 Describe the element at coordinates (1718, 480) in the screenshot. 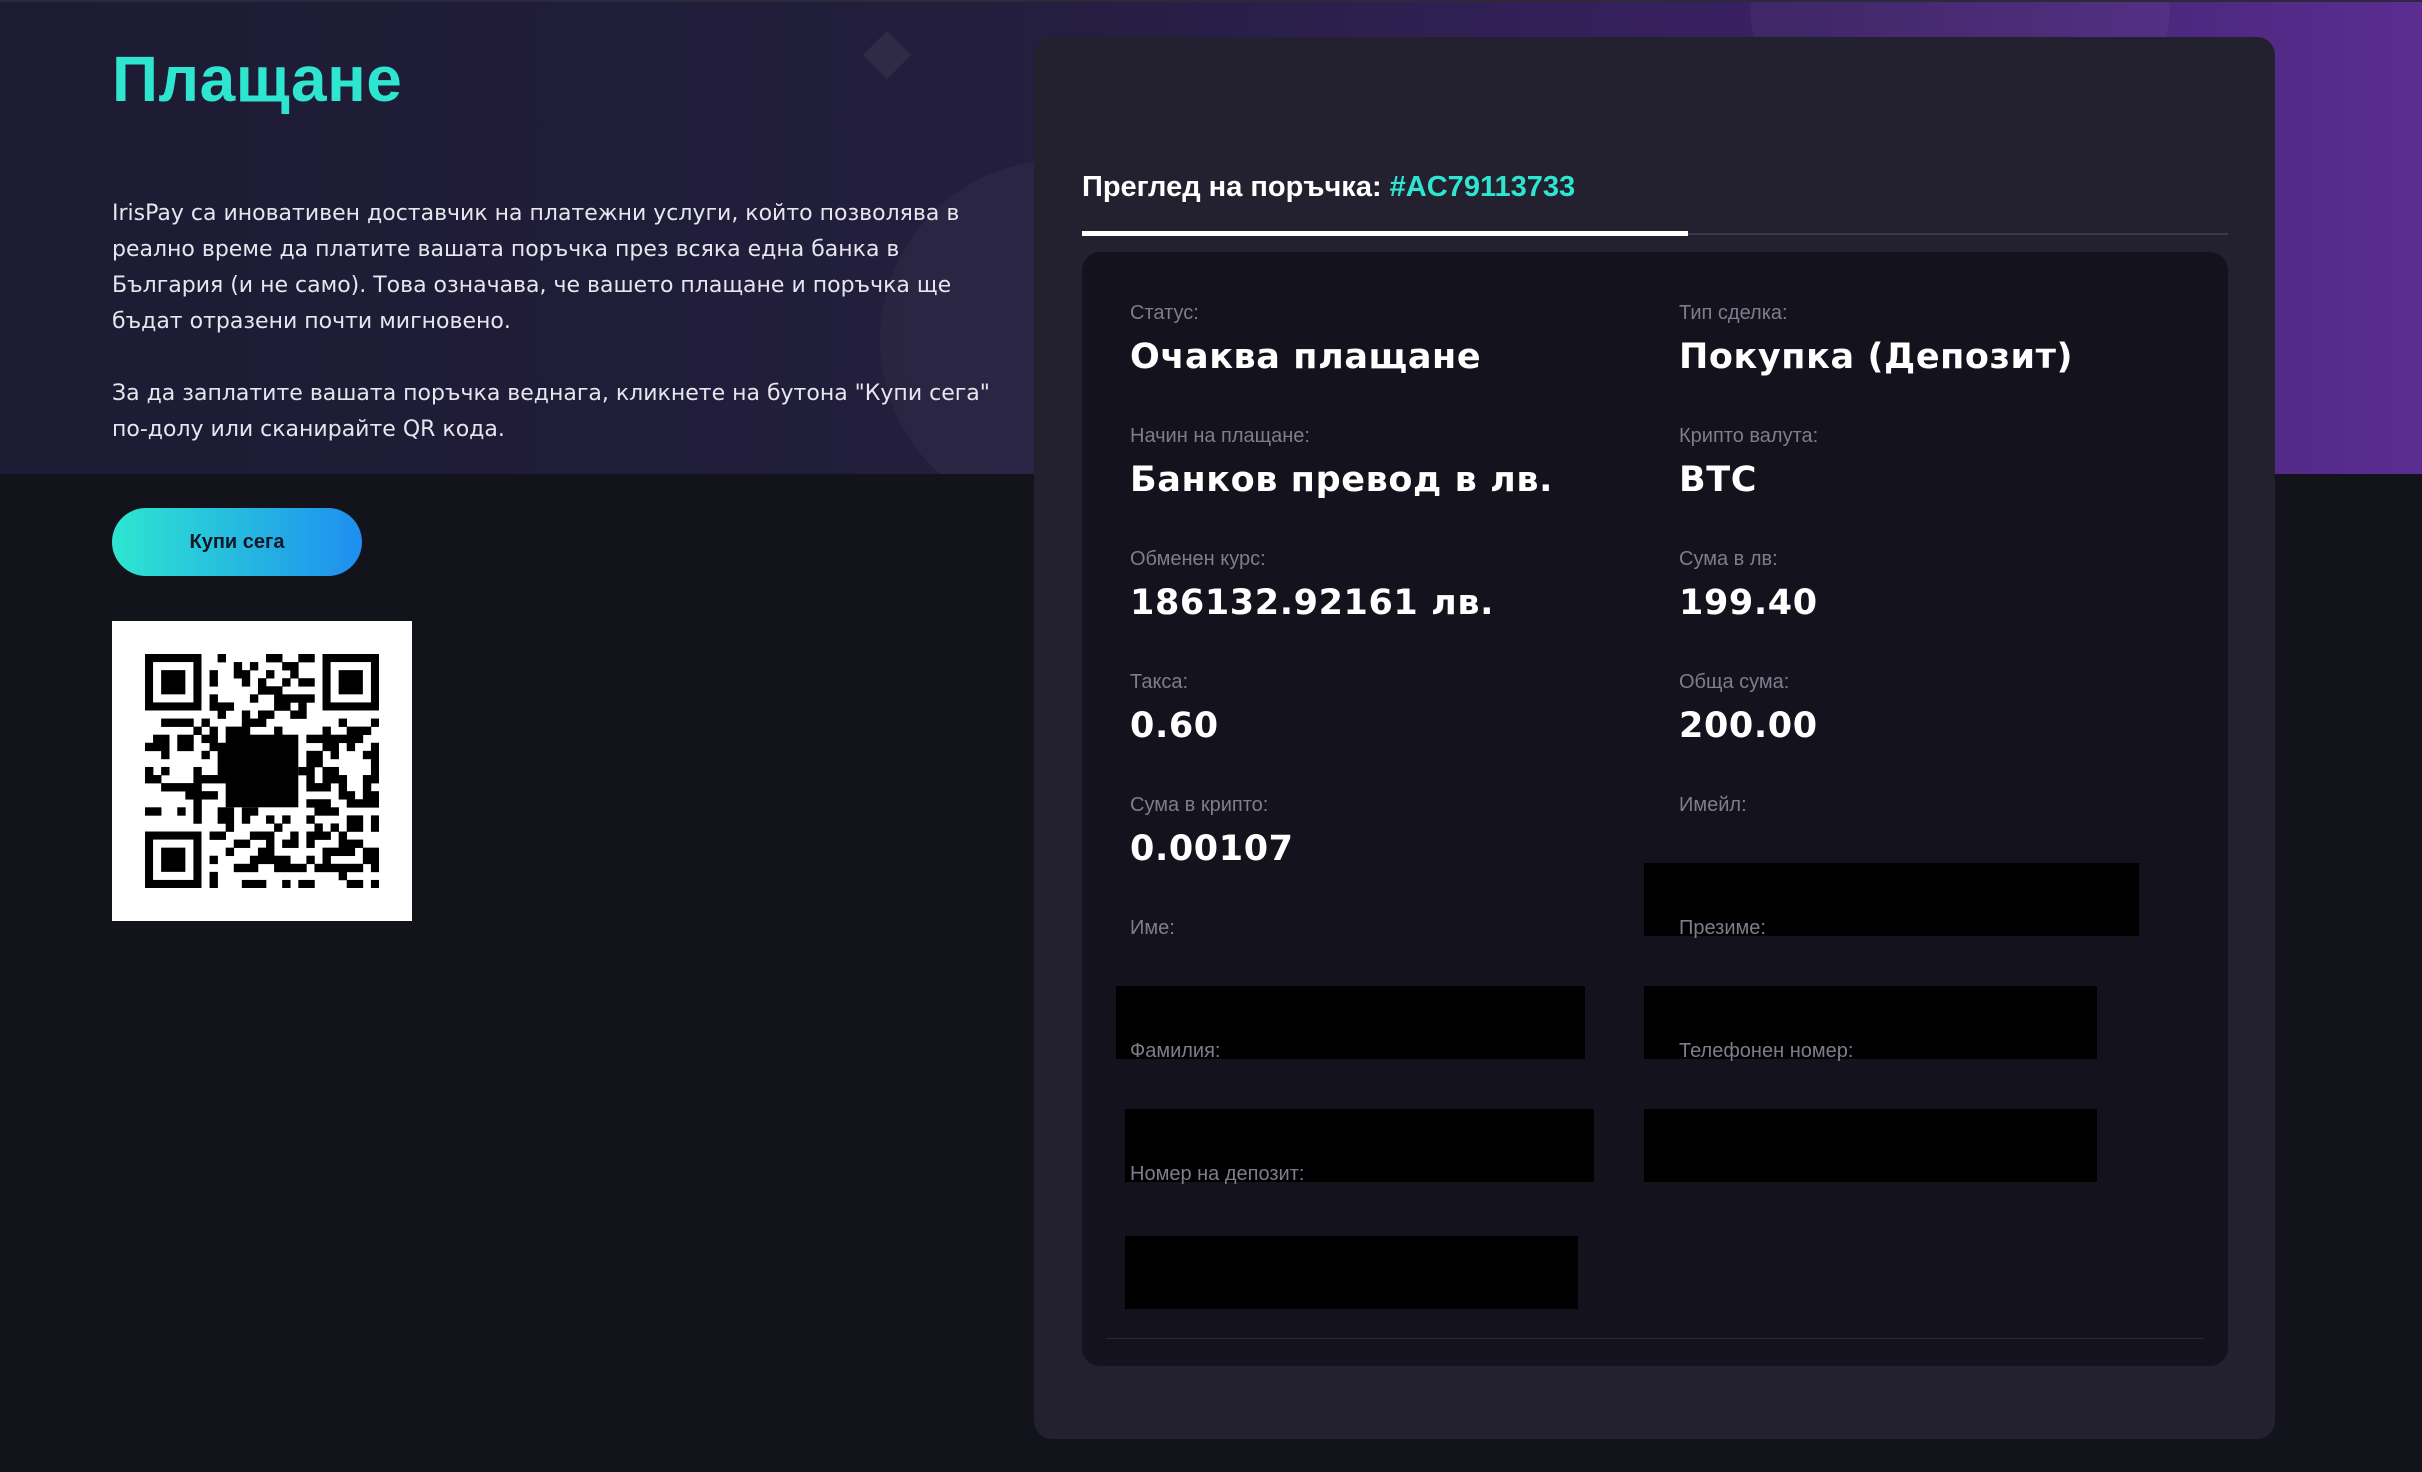

I see `field-crypto-value: BTC` at that location.